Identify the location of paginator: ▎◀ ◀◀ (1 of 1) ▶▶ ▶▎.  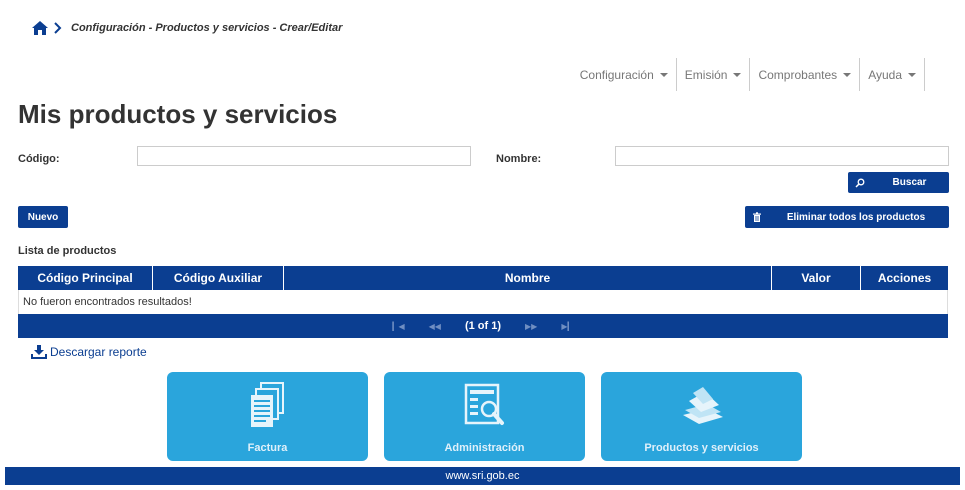
(483, 326).